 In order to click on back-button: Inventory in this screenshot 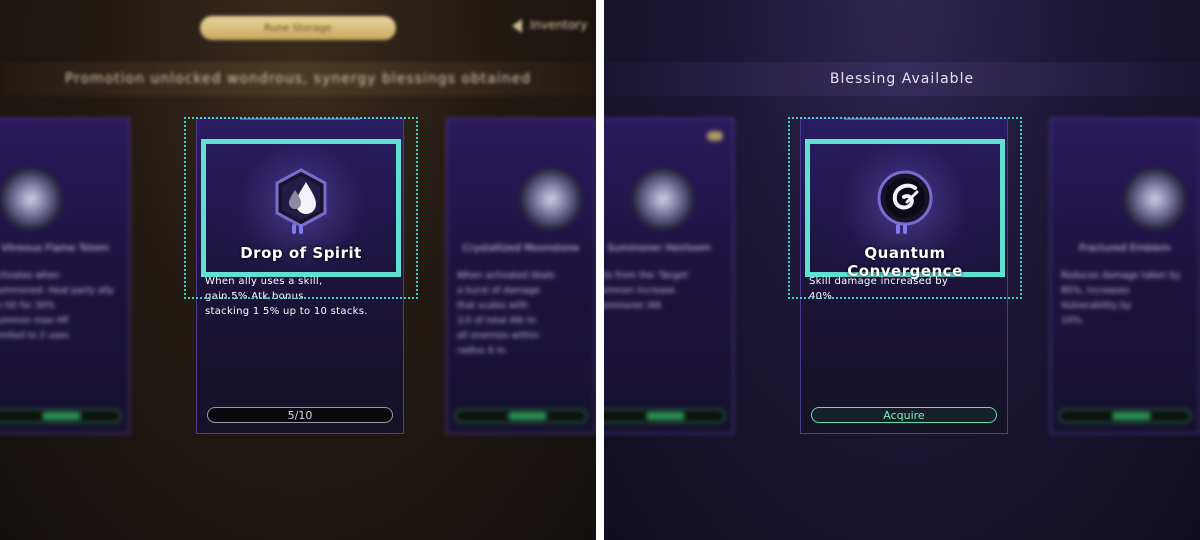, I will do `click(549, 25)`.